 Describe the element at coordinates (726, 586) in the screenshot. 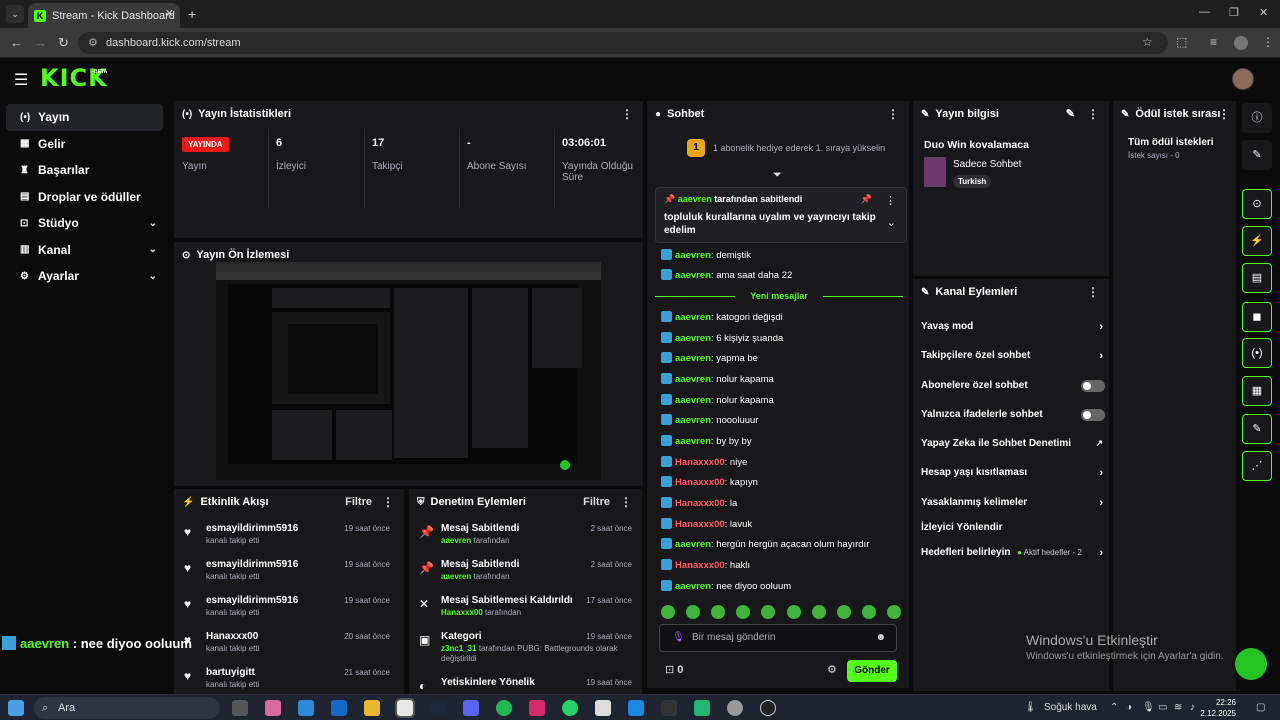

I see `chat-message: aaevren: nee diyoo ooluum` at that location.